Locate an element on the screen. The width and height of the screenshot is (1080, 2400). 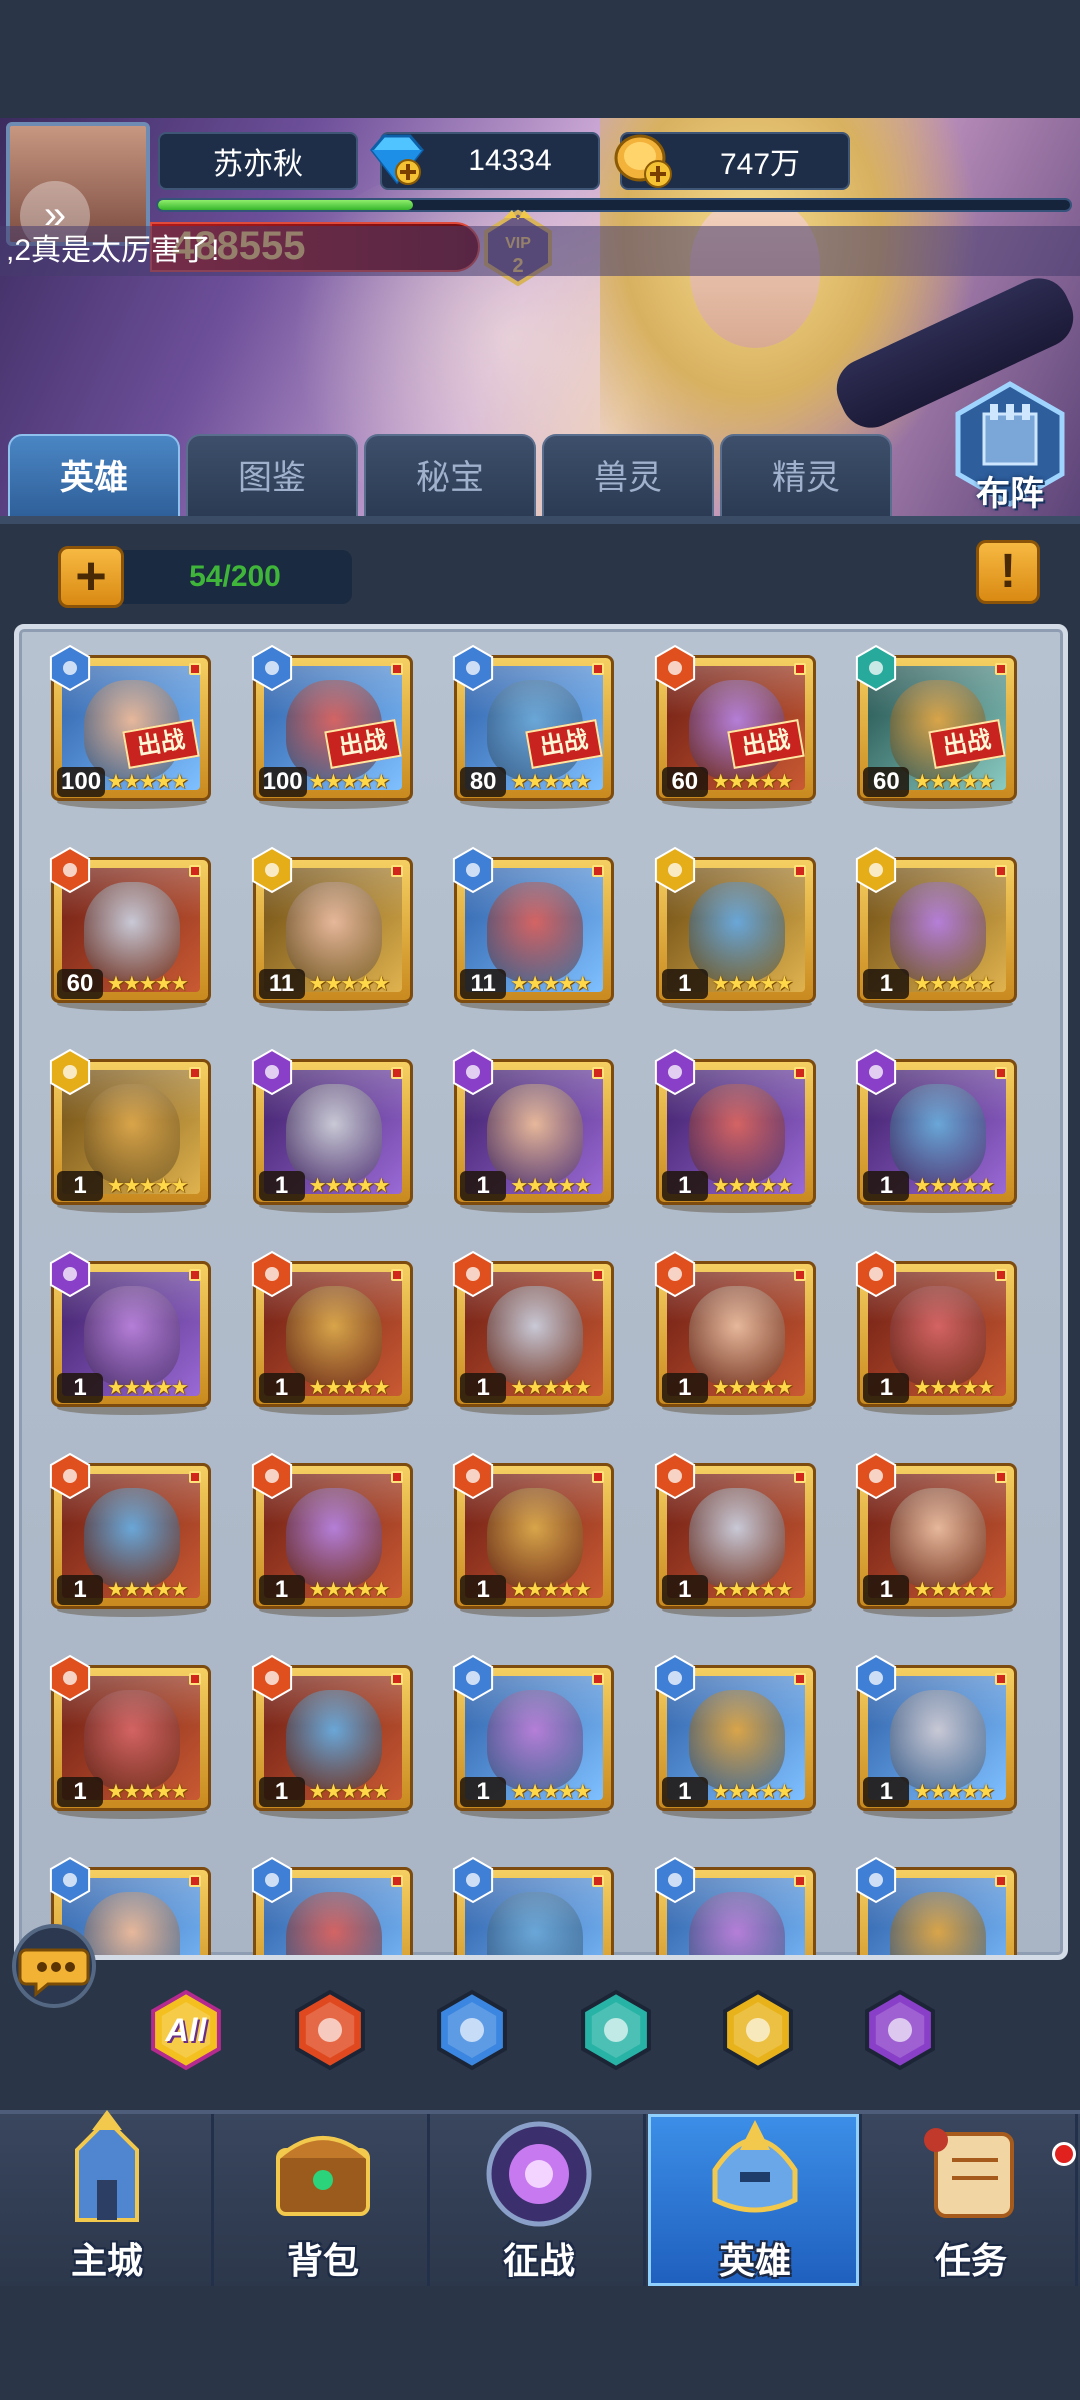
tab-codex: 图鉴 is located at coordinates (272, 477).